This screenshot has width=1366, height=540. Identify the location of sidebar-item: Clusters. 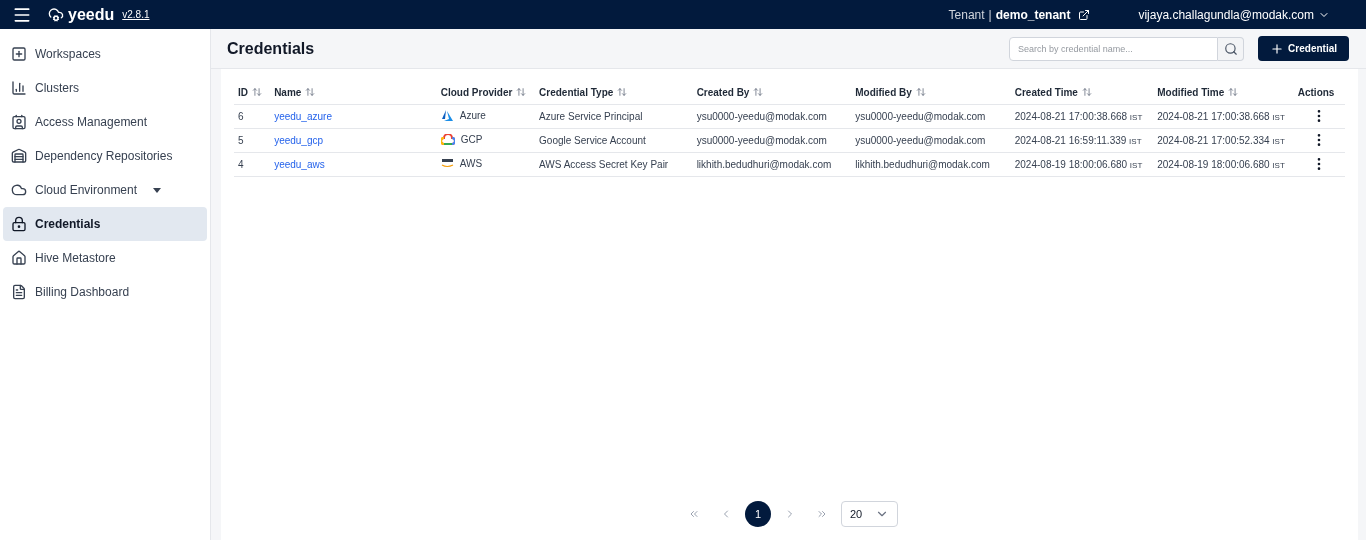
(105, 88).